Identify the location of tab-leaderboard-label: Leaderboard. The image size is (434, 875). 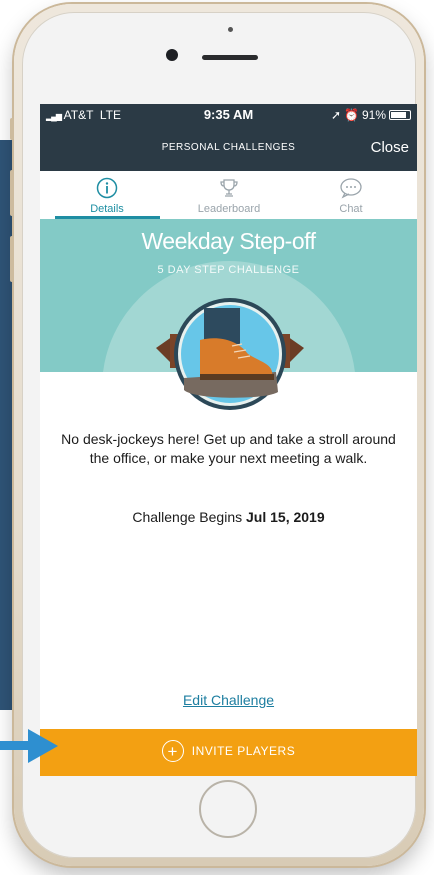
(229, 209).